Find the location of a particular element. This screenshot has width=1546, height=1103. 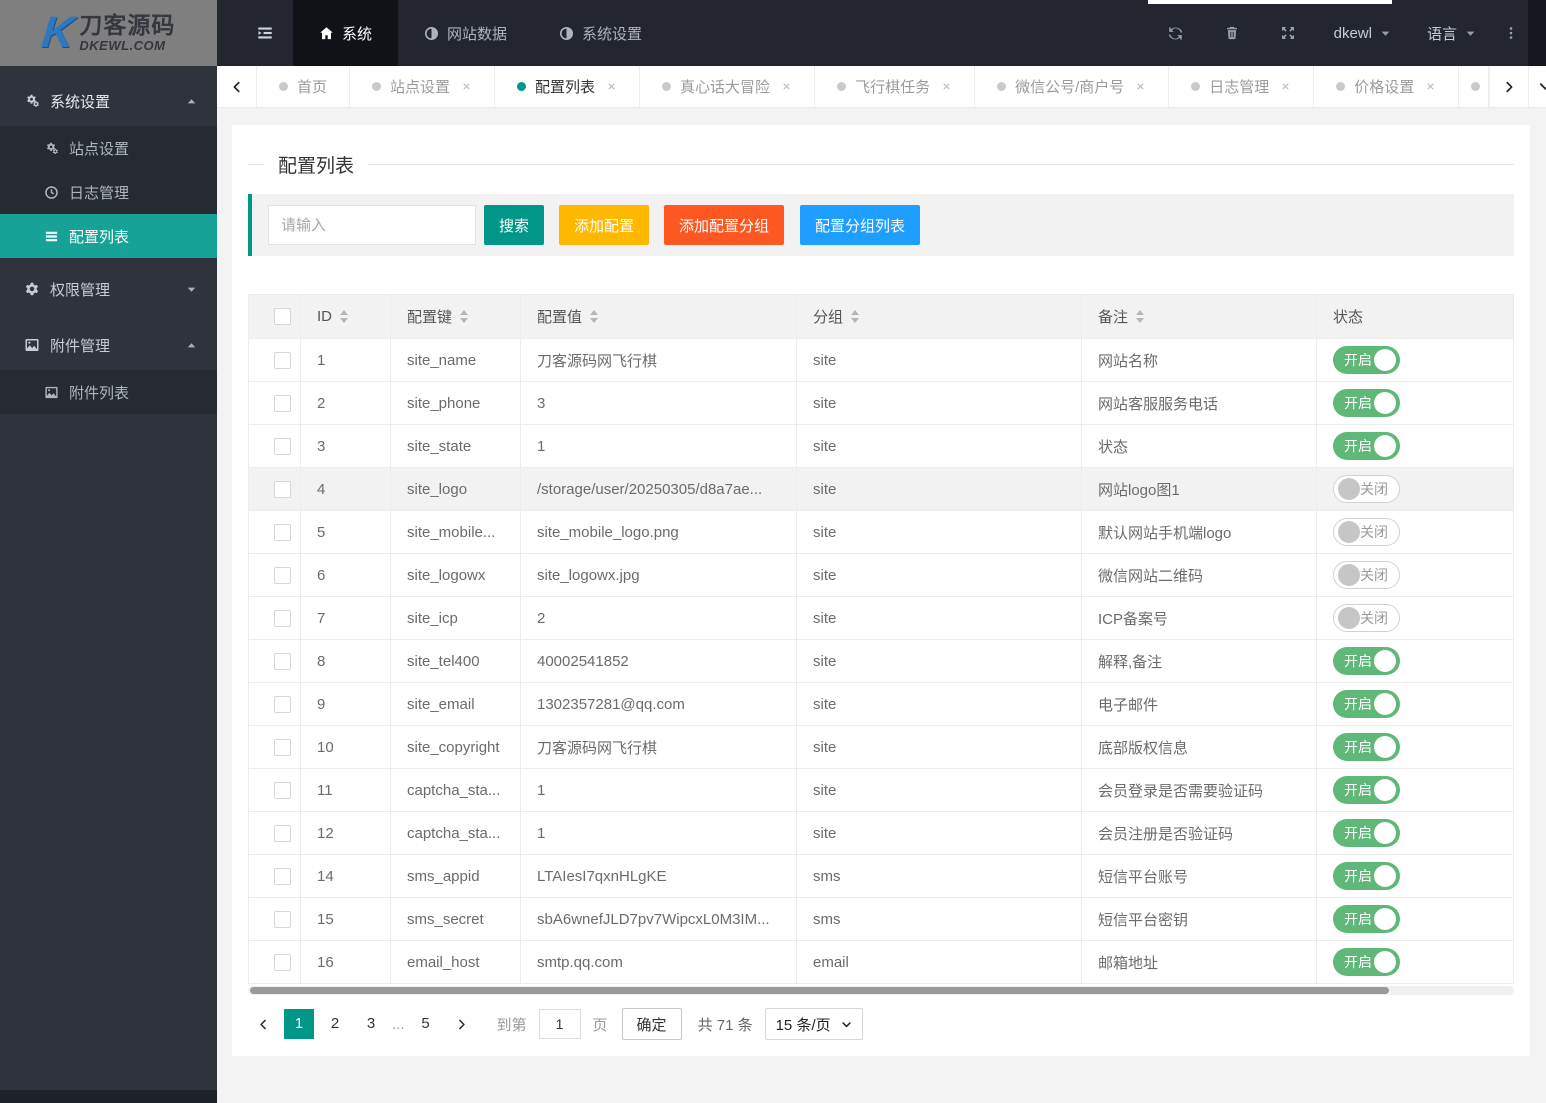

user-menu: dkewl is located at coordinates (1362, 33).